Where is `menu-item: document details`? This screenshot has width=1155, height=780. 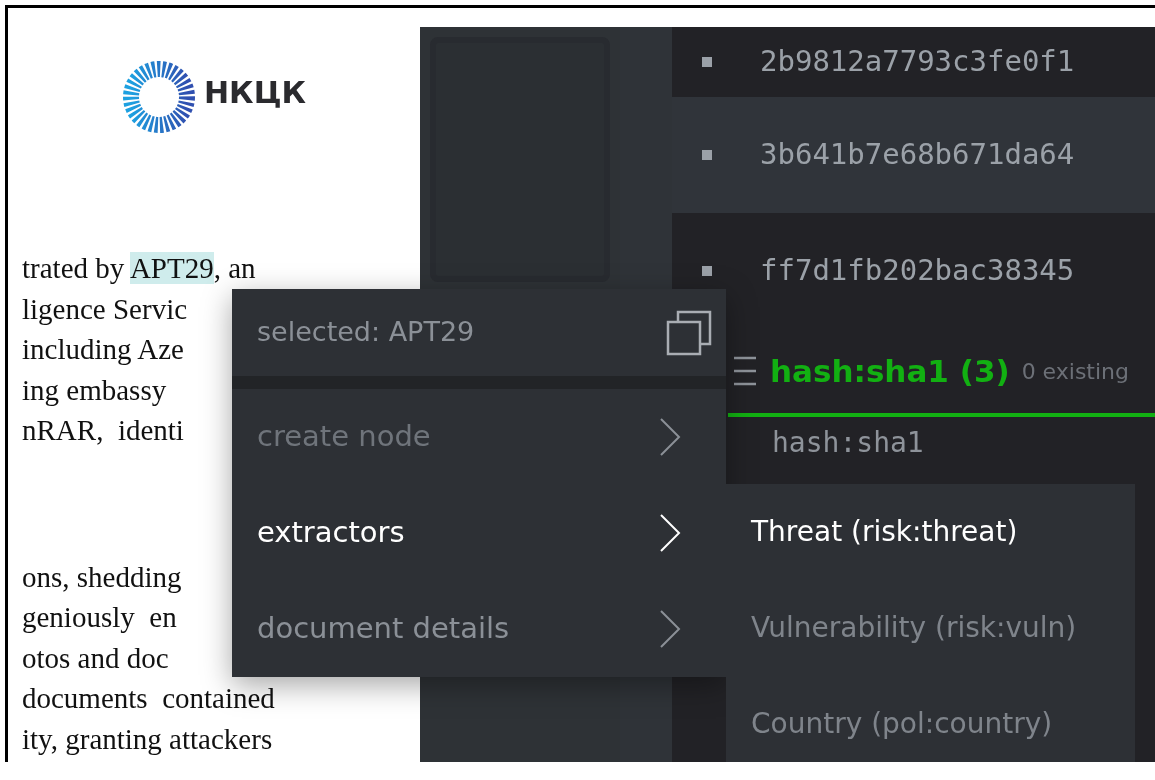
menu-item: document details is located at coordinates (479, 629).